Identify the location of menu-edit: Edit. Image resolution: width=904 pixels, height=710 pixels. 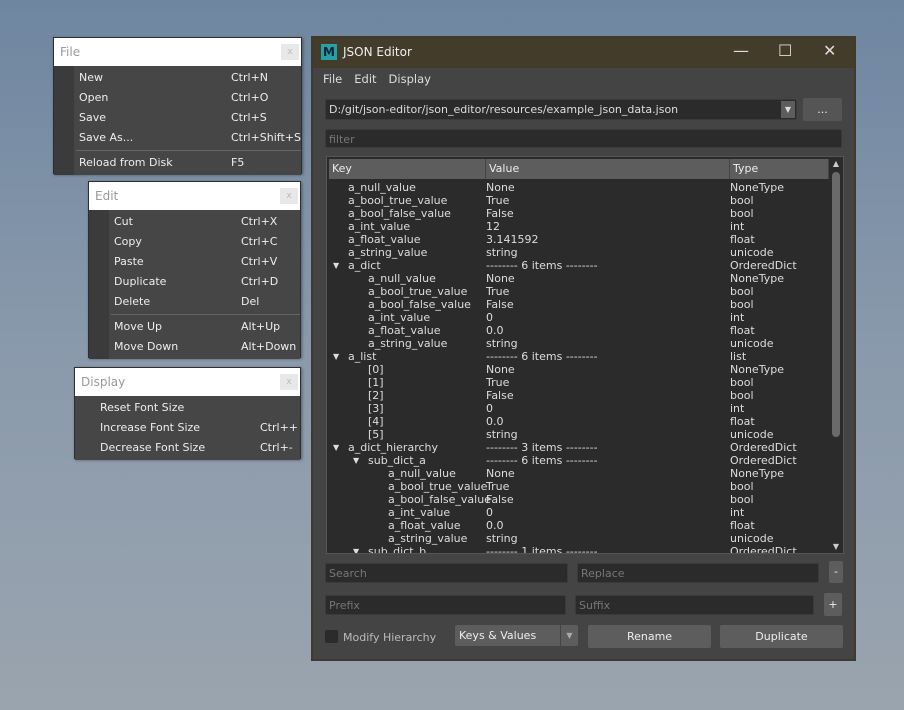
(365, 79).